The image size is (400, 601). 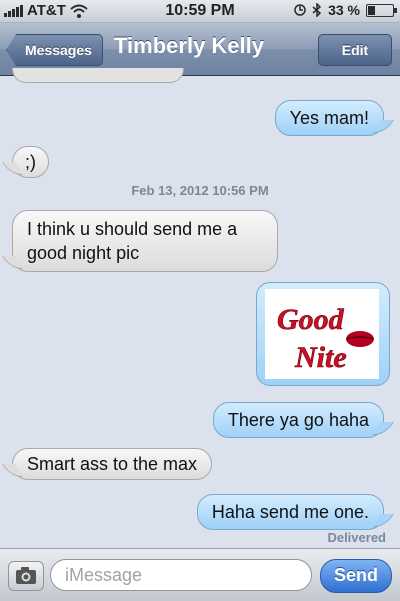 I want to click on send-button: Send, so click(x=356, y=576).